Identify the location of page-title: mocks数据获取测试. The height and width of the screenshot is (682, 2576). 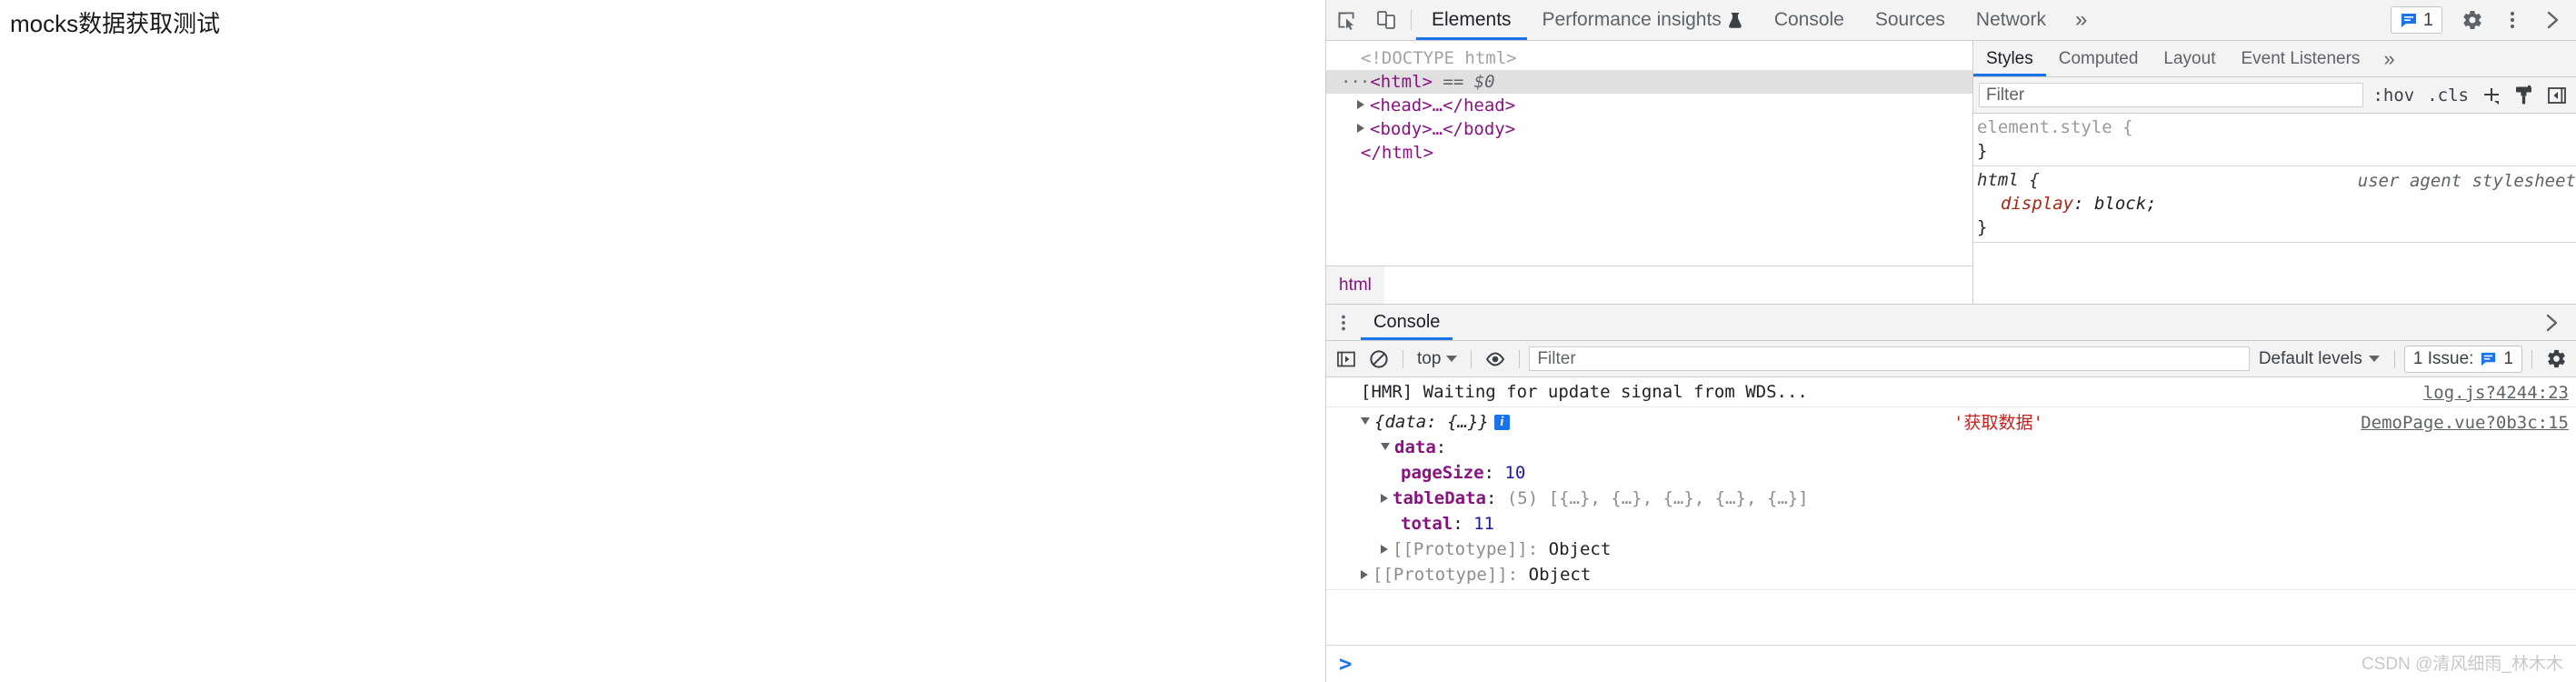
(115, 23).